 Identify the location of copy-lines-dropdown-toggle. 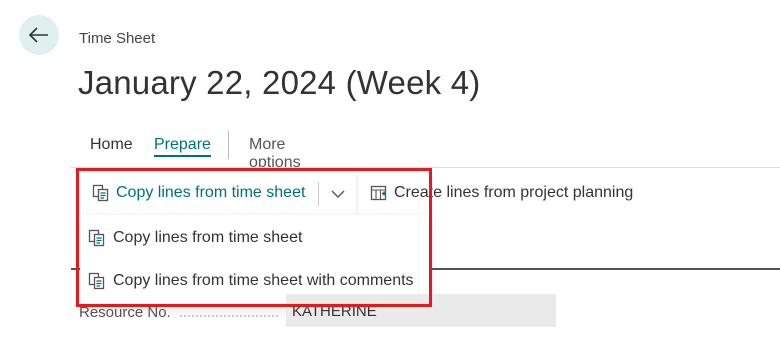
(338, 194).